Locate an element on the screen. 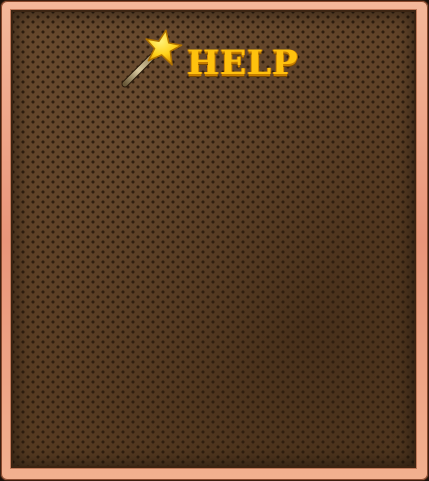  help-title: HELP is located at coordinates (243, 63).